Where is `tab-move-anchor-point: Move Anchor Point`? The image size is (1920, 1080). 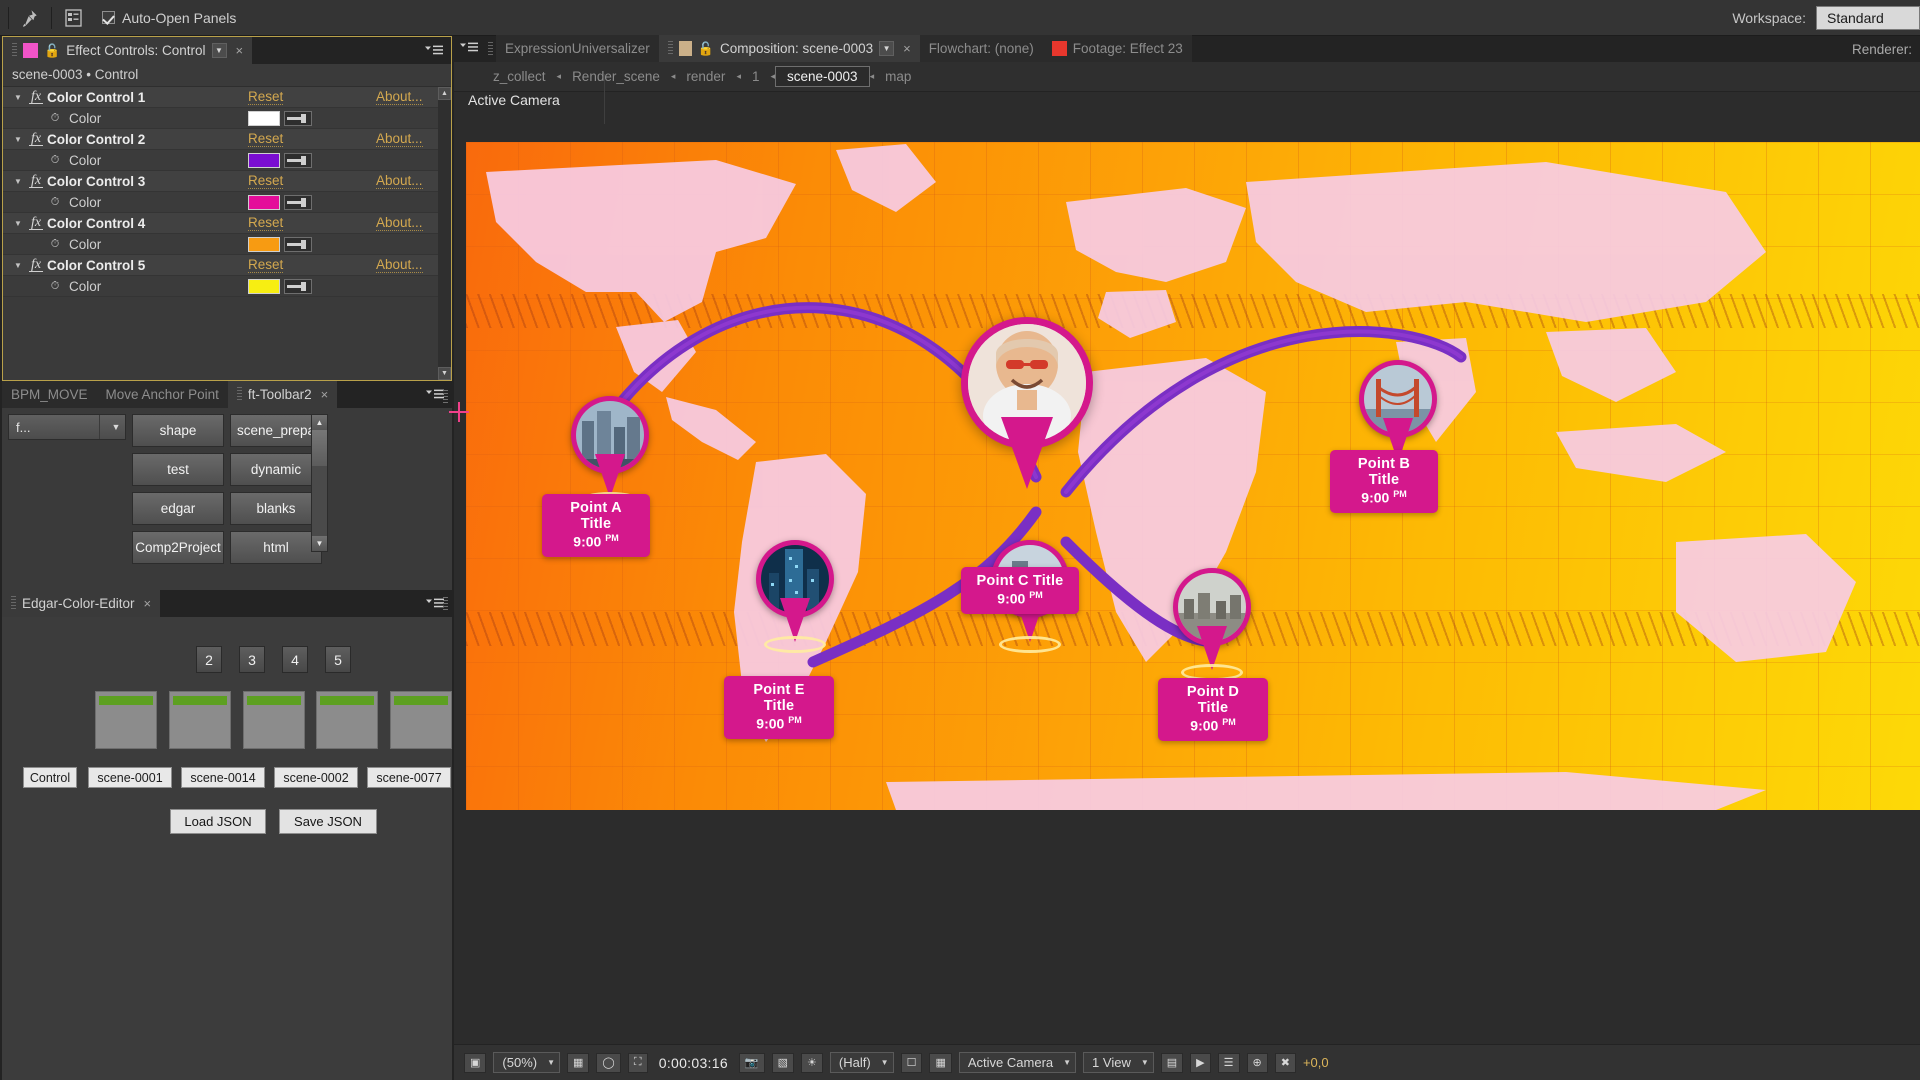 tab-move-anchor-point: Move Anchor Point is located at coordinates (162, 394).